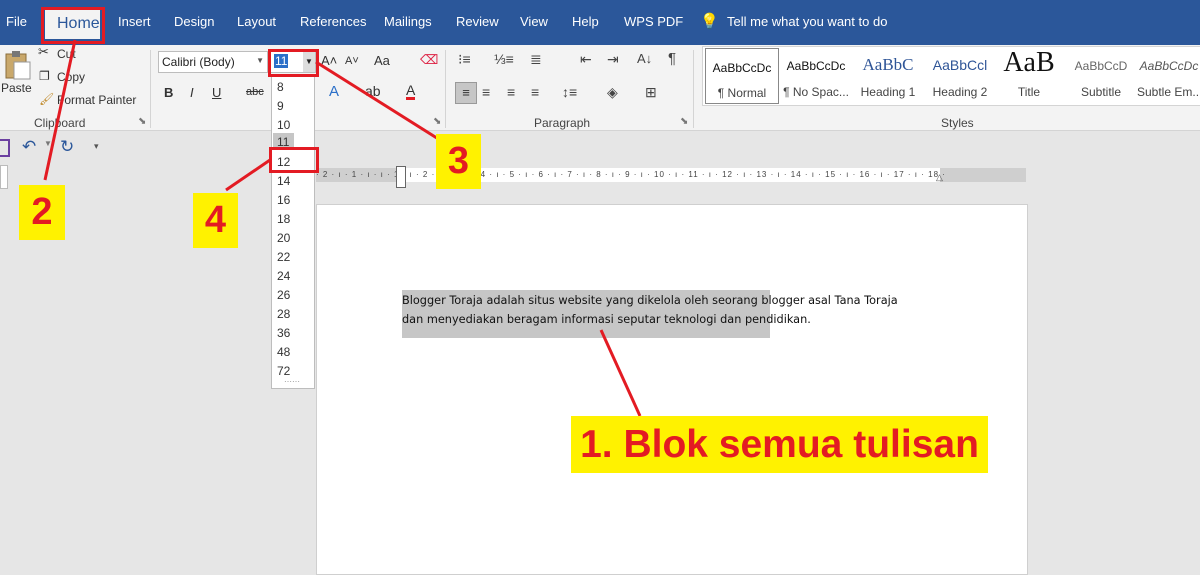  What do you see at coordinates (458, 161) in the screenshot?
I see `callout-step-3: 3` at bounding box center [458, 161].